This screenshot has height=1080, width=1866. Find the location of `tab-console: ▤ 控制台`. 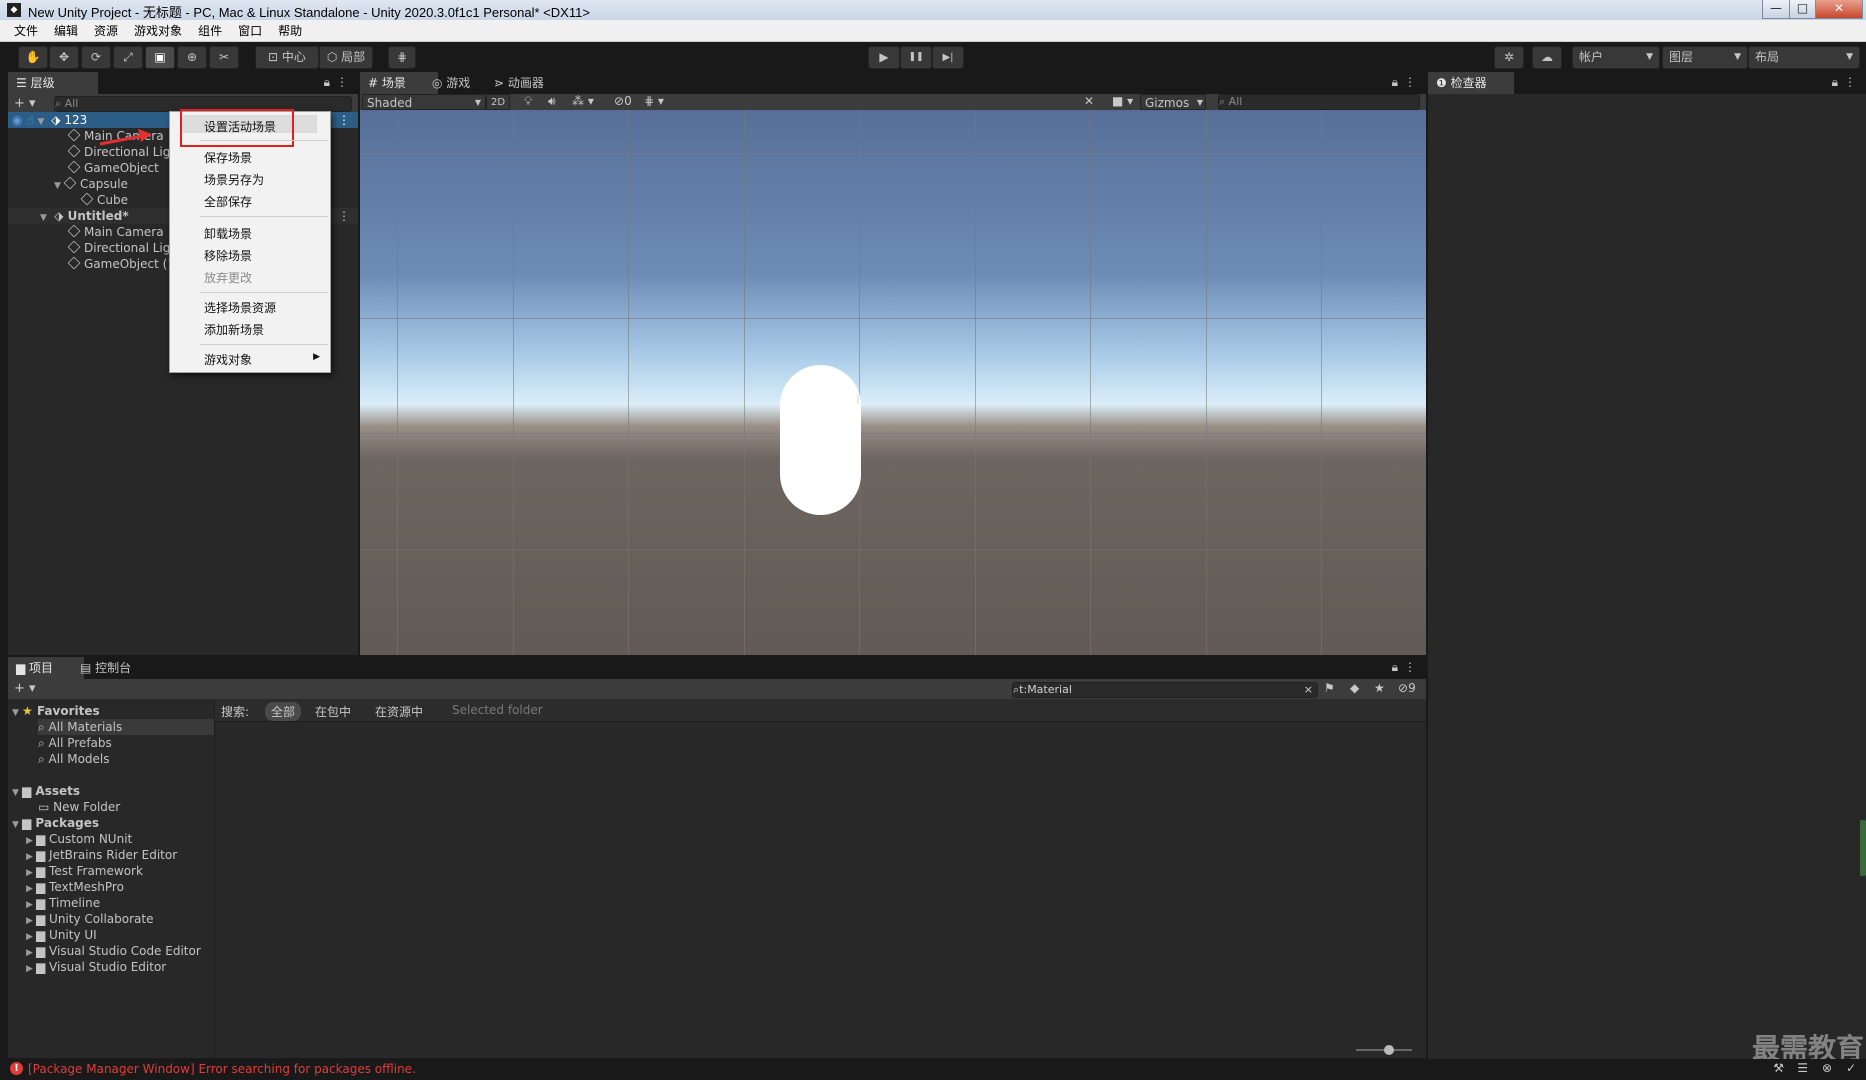

tab-console: ▤ 控制台 is located at coordinates (115, 668).